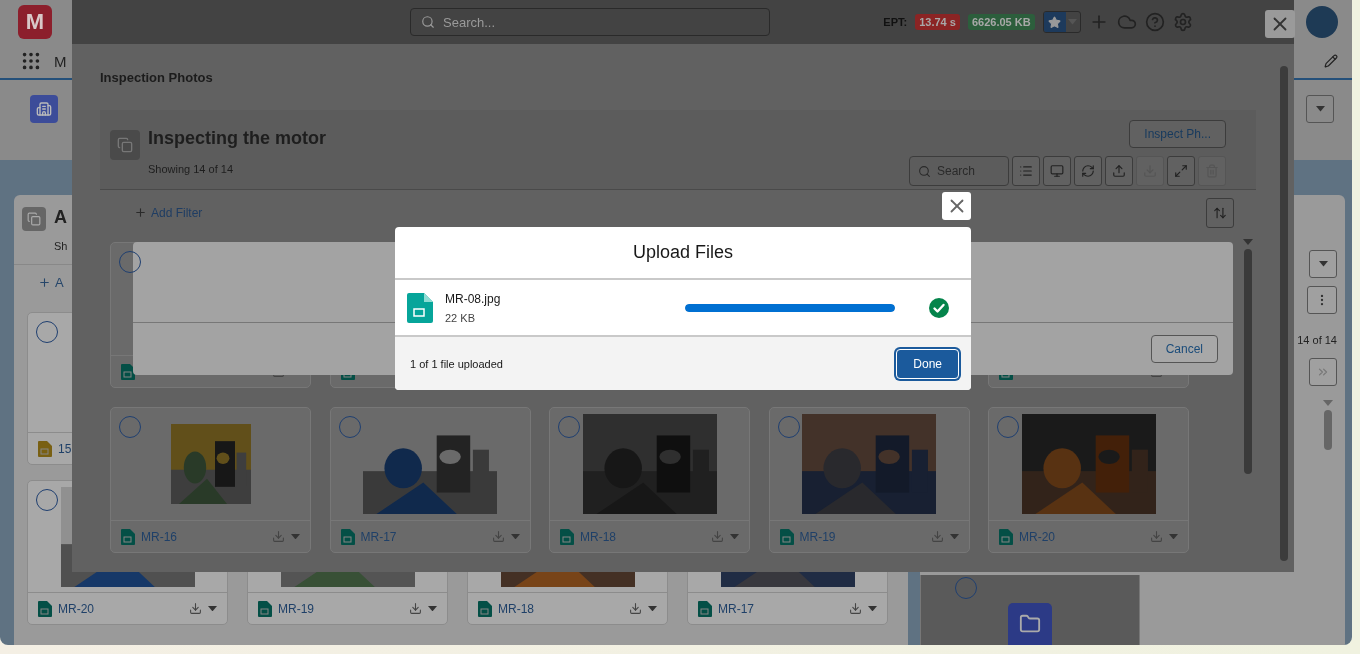 The width and height of the screenshot is (1360, 654). Describe the element at coordinates (237, 138) in the screenshot. I see `list-title: Inspecting the motor` at that location.